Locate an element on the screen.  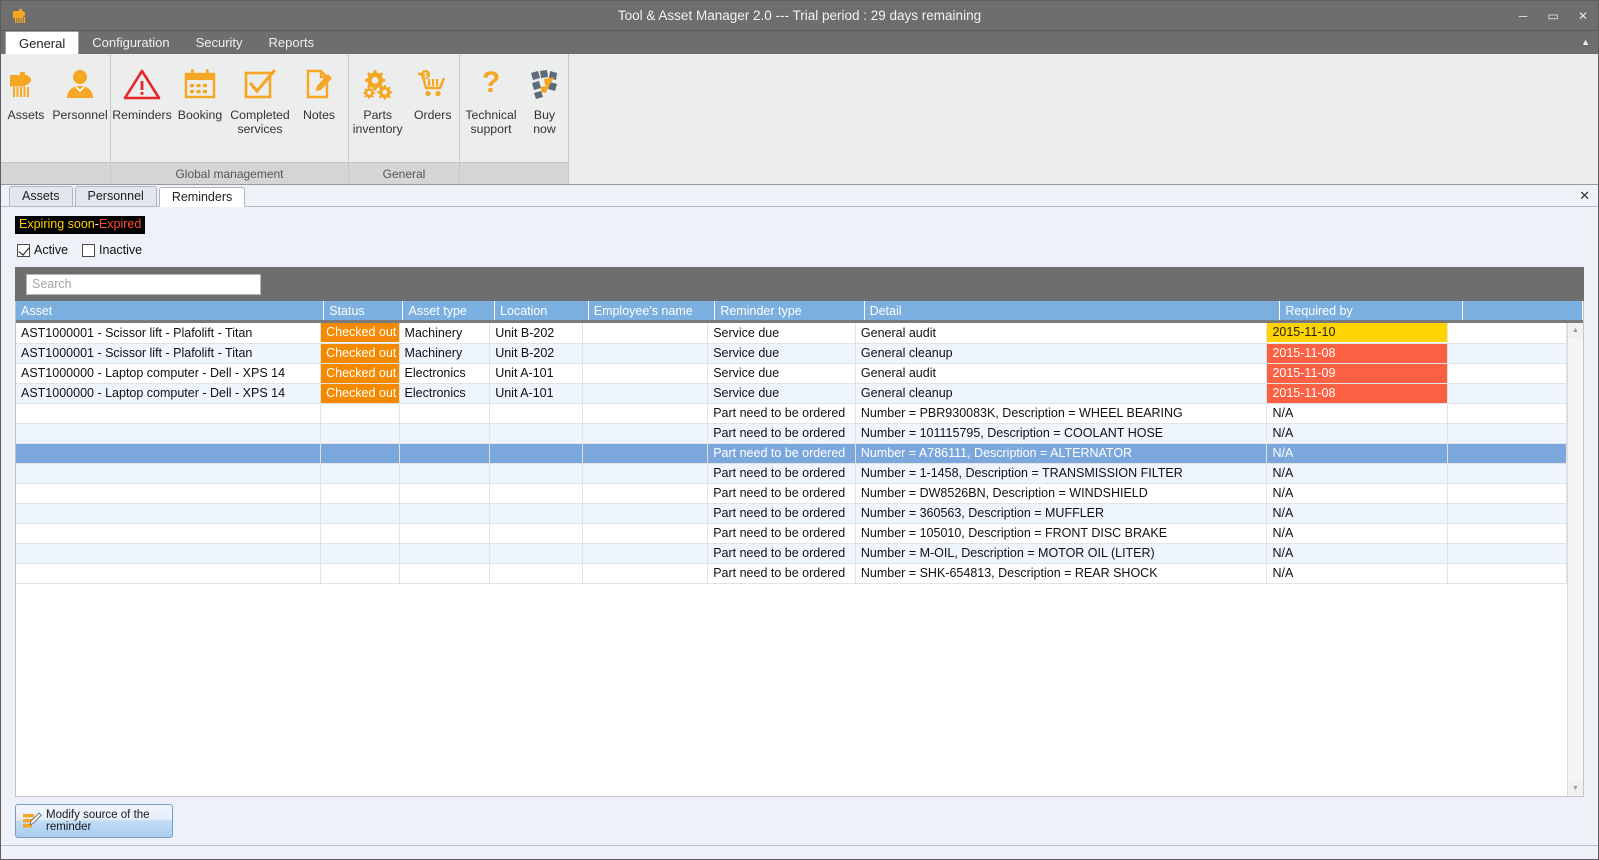
ribbon-button-orders: $ Orders is located at coordinates (432, 92).